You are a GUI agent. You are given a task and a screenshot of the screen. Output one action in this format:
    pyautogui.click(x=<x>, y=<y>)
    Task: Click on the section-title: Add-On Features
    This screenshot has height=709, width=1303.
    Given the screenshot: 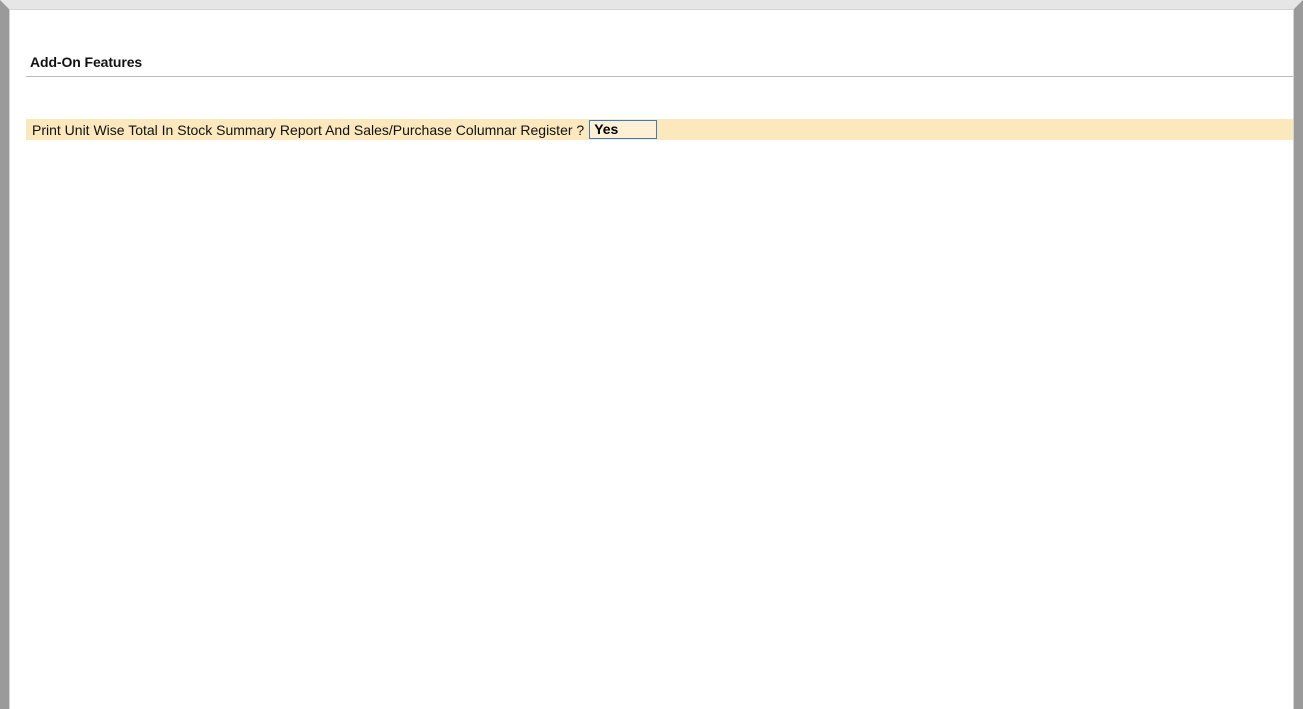 What is the action you would take?
    pyautogui.click(x=86, y=62)
    